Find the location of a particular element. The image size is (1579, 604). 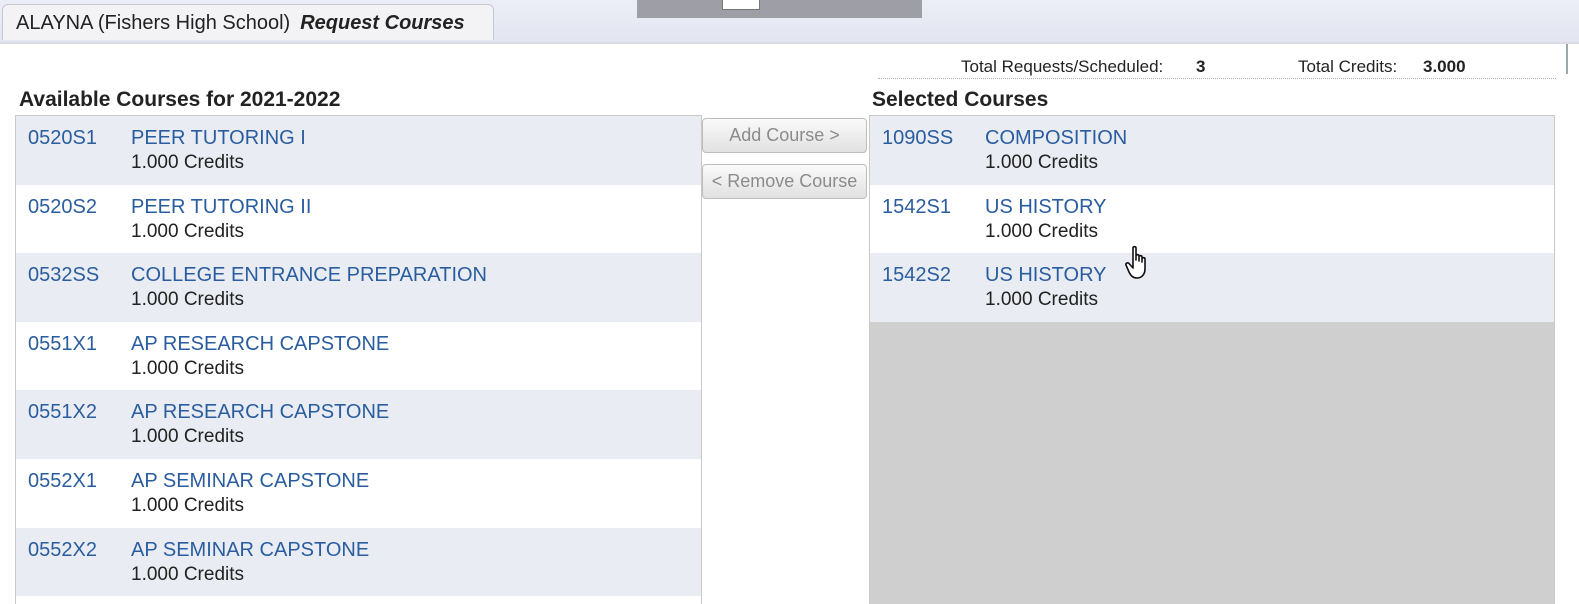

course-code: 0520S2 is located at coordinates (62, 207).